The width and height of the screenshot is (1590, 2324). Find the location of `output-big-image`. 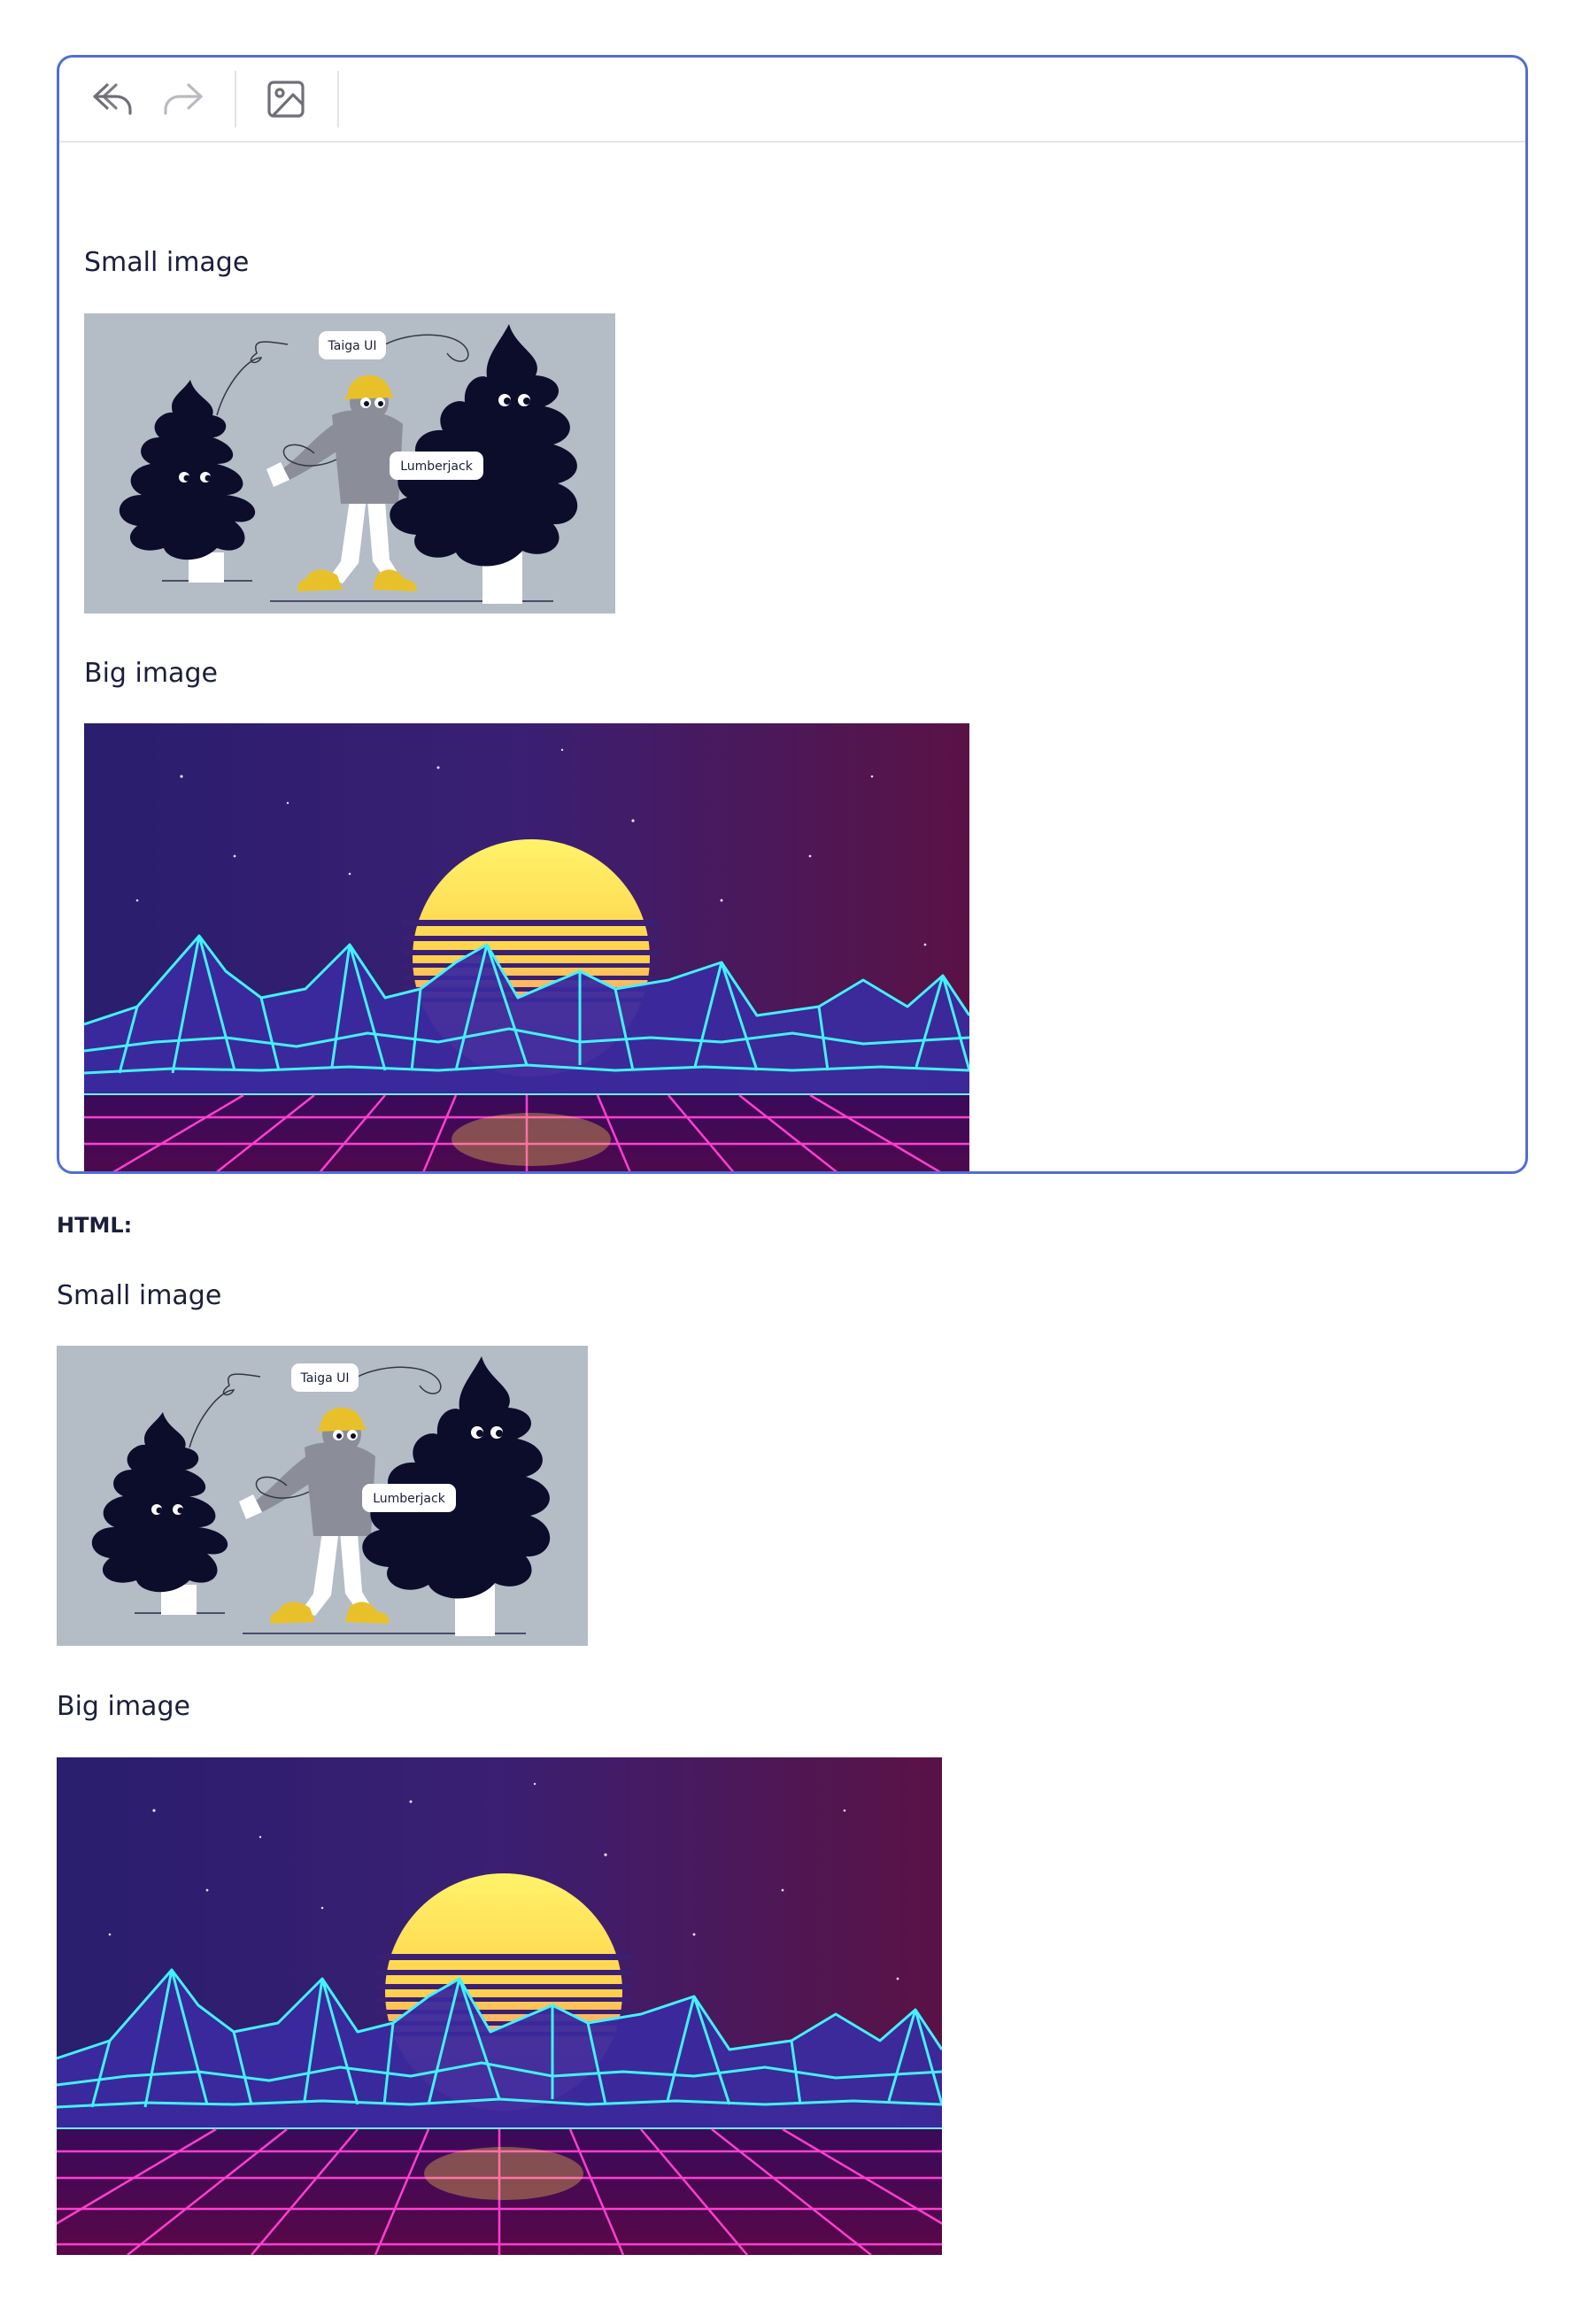

output-big-image is located at coordinates (499, 2006).